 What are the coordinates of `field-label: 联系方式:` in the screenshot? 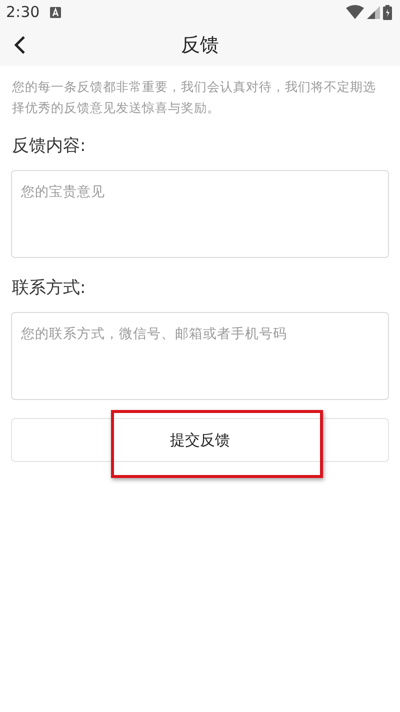 It's located at (49, 288).